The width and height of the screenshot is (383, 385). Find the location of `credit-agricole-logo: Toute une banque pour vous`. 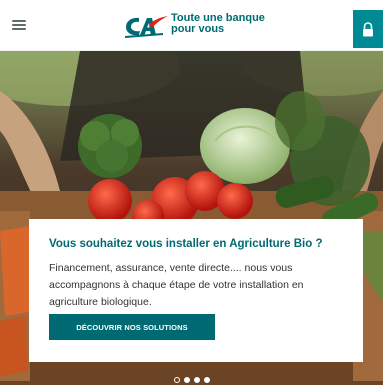

credit-agricole-logo: Toute une banque pour vous is located at coordinates (198, 28).